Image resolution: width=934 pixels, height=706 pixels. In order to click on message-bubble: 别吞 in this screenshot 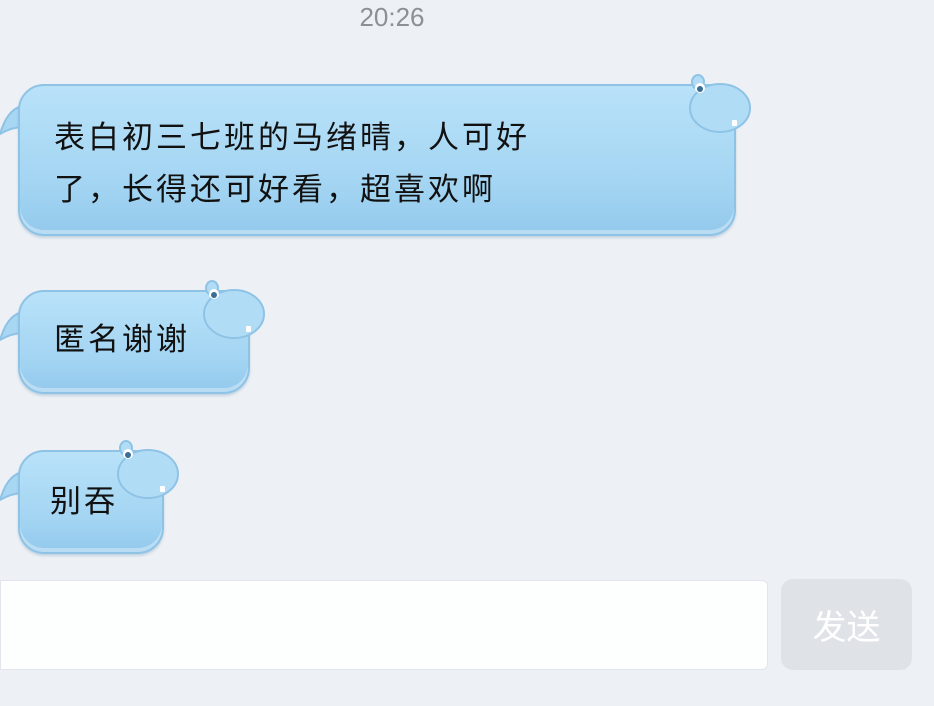, I will do `click(90, 497)`.